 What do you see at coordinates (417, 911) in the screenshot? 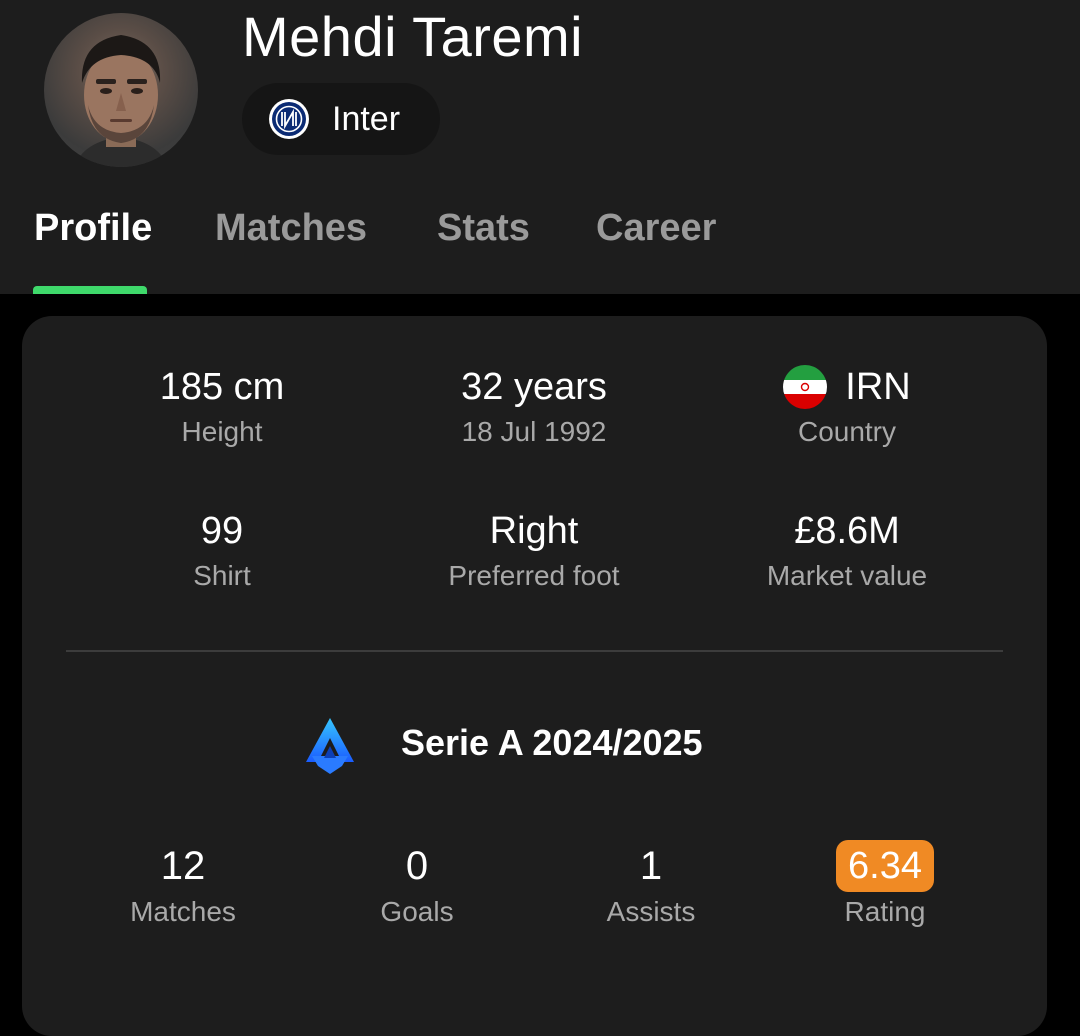
I see `goals-label: Goals` at bounding box center [417, 911].